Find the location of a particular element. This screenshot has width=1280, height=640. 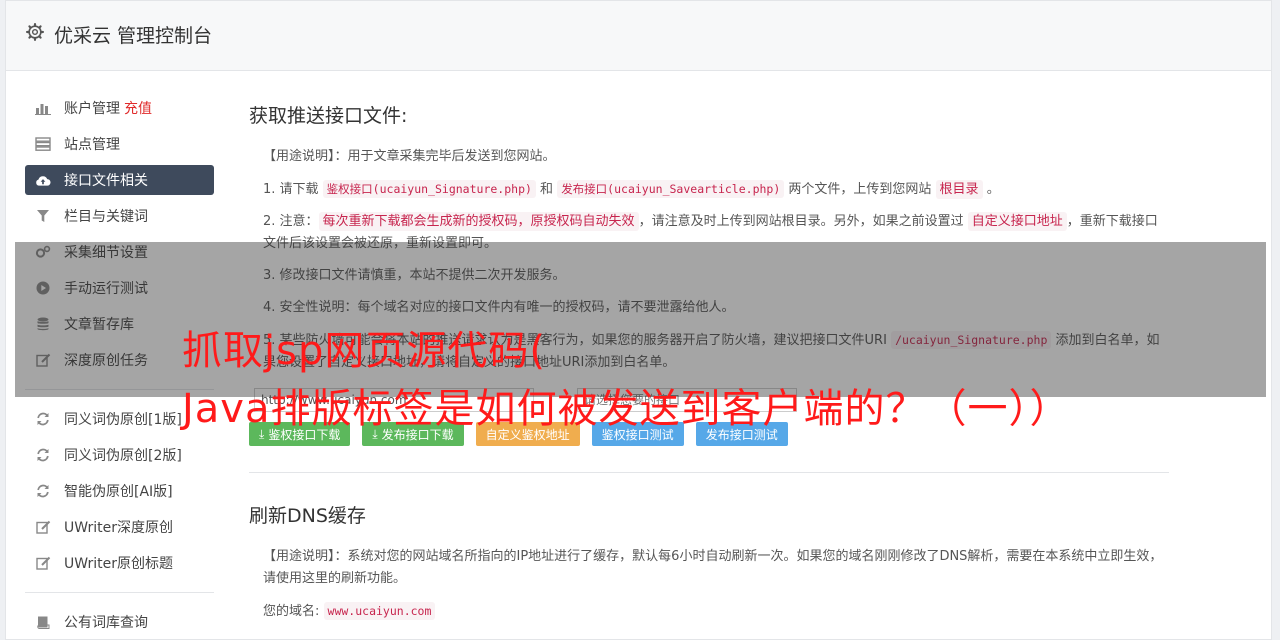

sidebar-item-ai-rewrite: 智能伪原创[AI版] is located at coordinates (119, 491).